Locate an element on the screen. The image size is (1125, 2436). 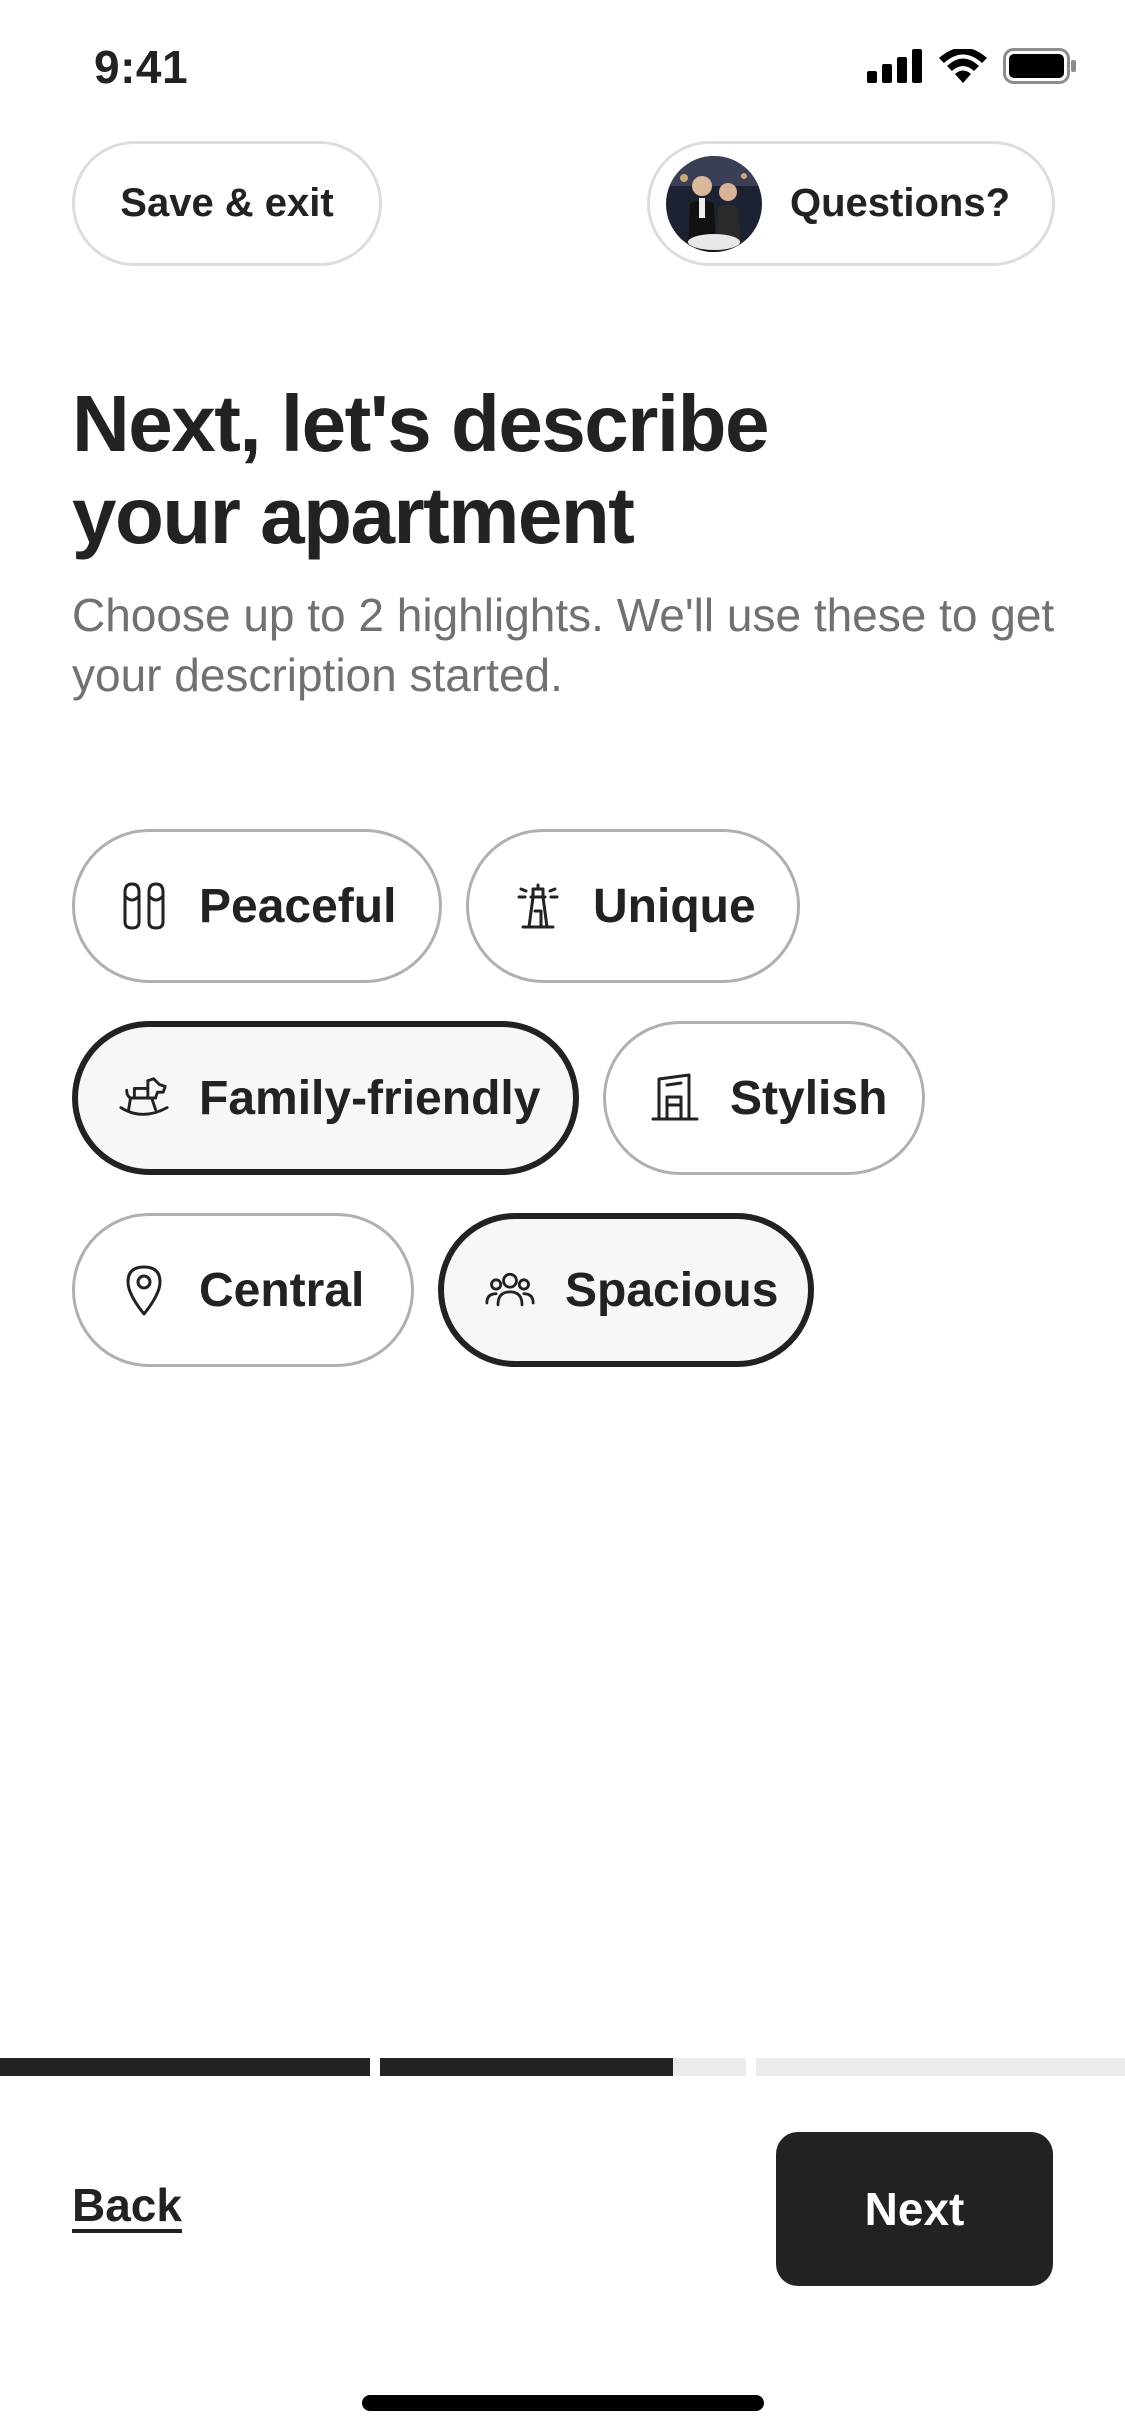
highlight-chip-spacious: Spacious is located at coordinates (626, 1290).